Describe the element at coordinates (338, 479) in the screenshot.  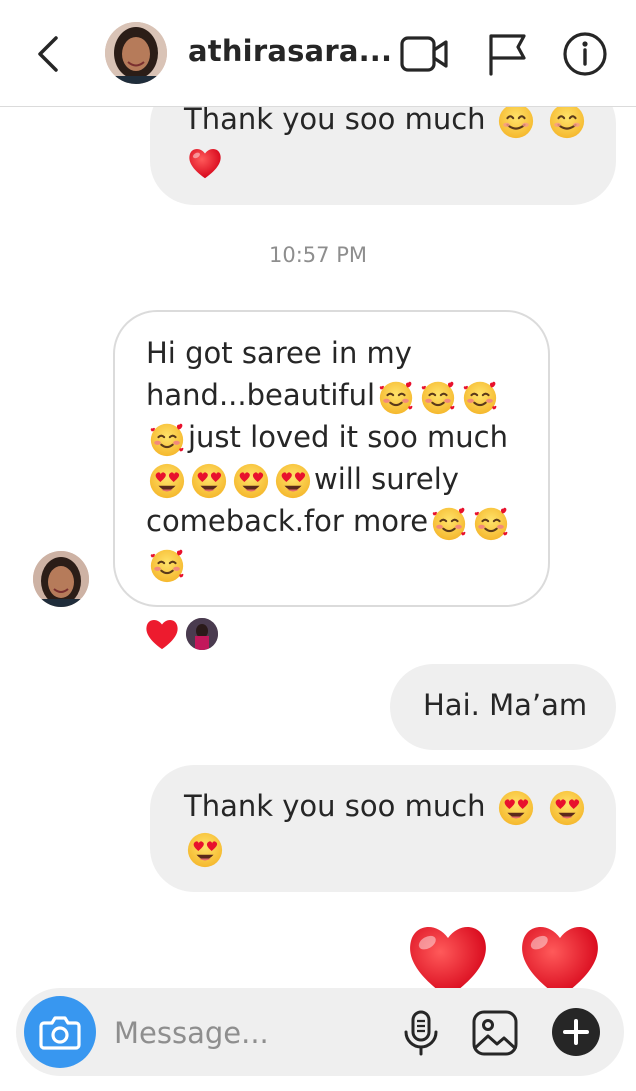
I see `message-line: will surely` at that location.